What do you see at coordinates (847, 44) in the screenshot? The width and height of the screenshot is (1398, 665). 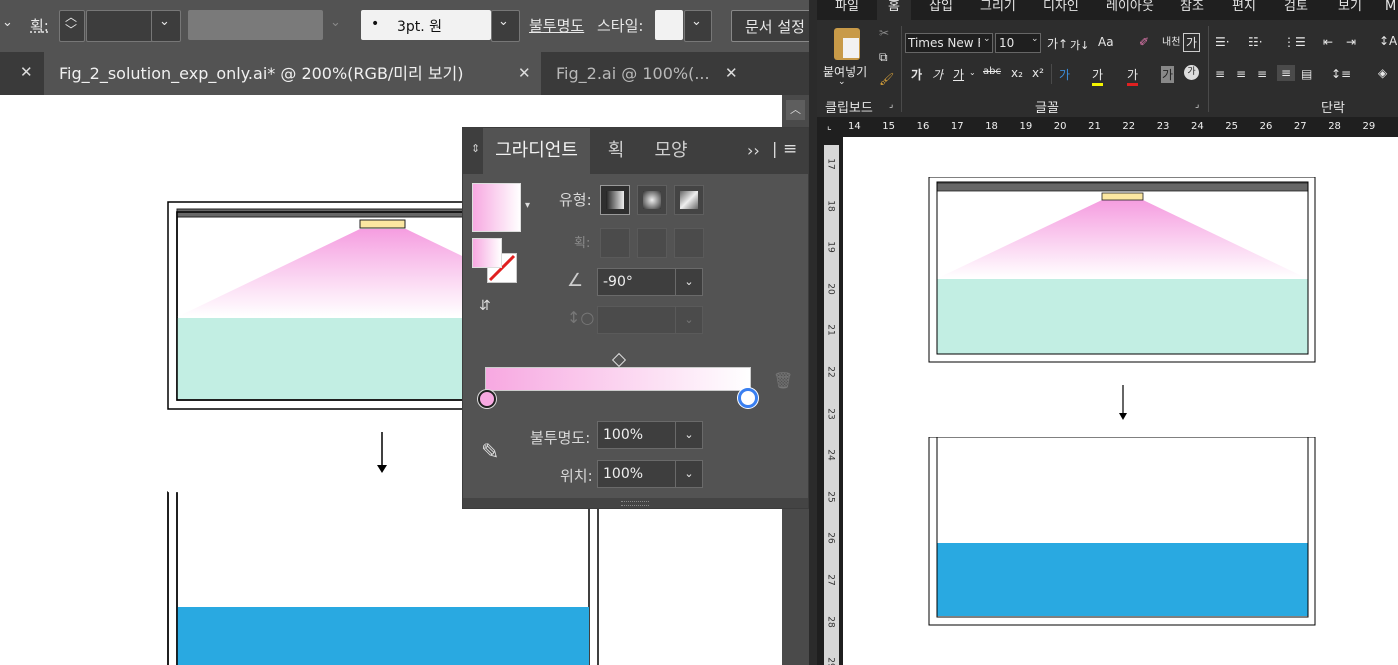 I see `paste-icon` at bounding box center [847, 44].